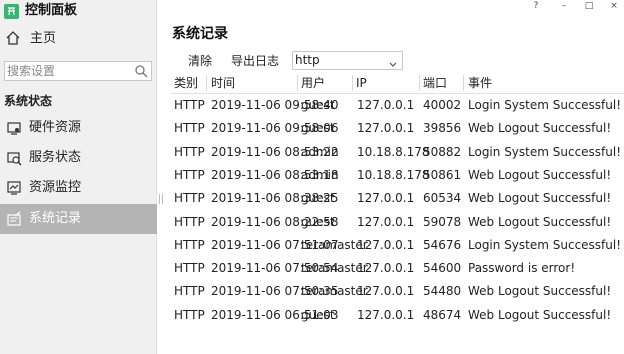  I want to click on hardware-icon, so click(14, 129).